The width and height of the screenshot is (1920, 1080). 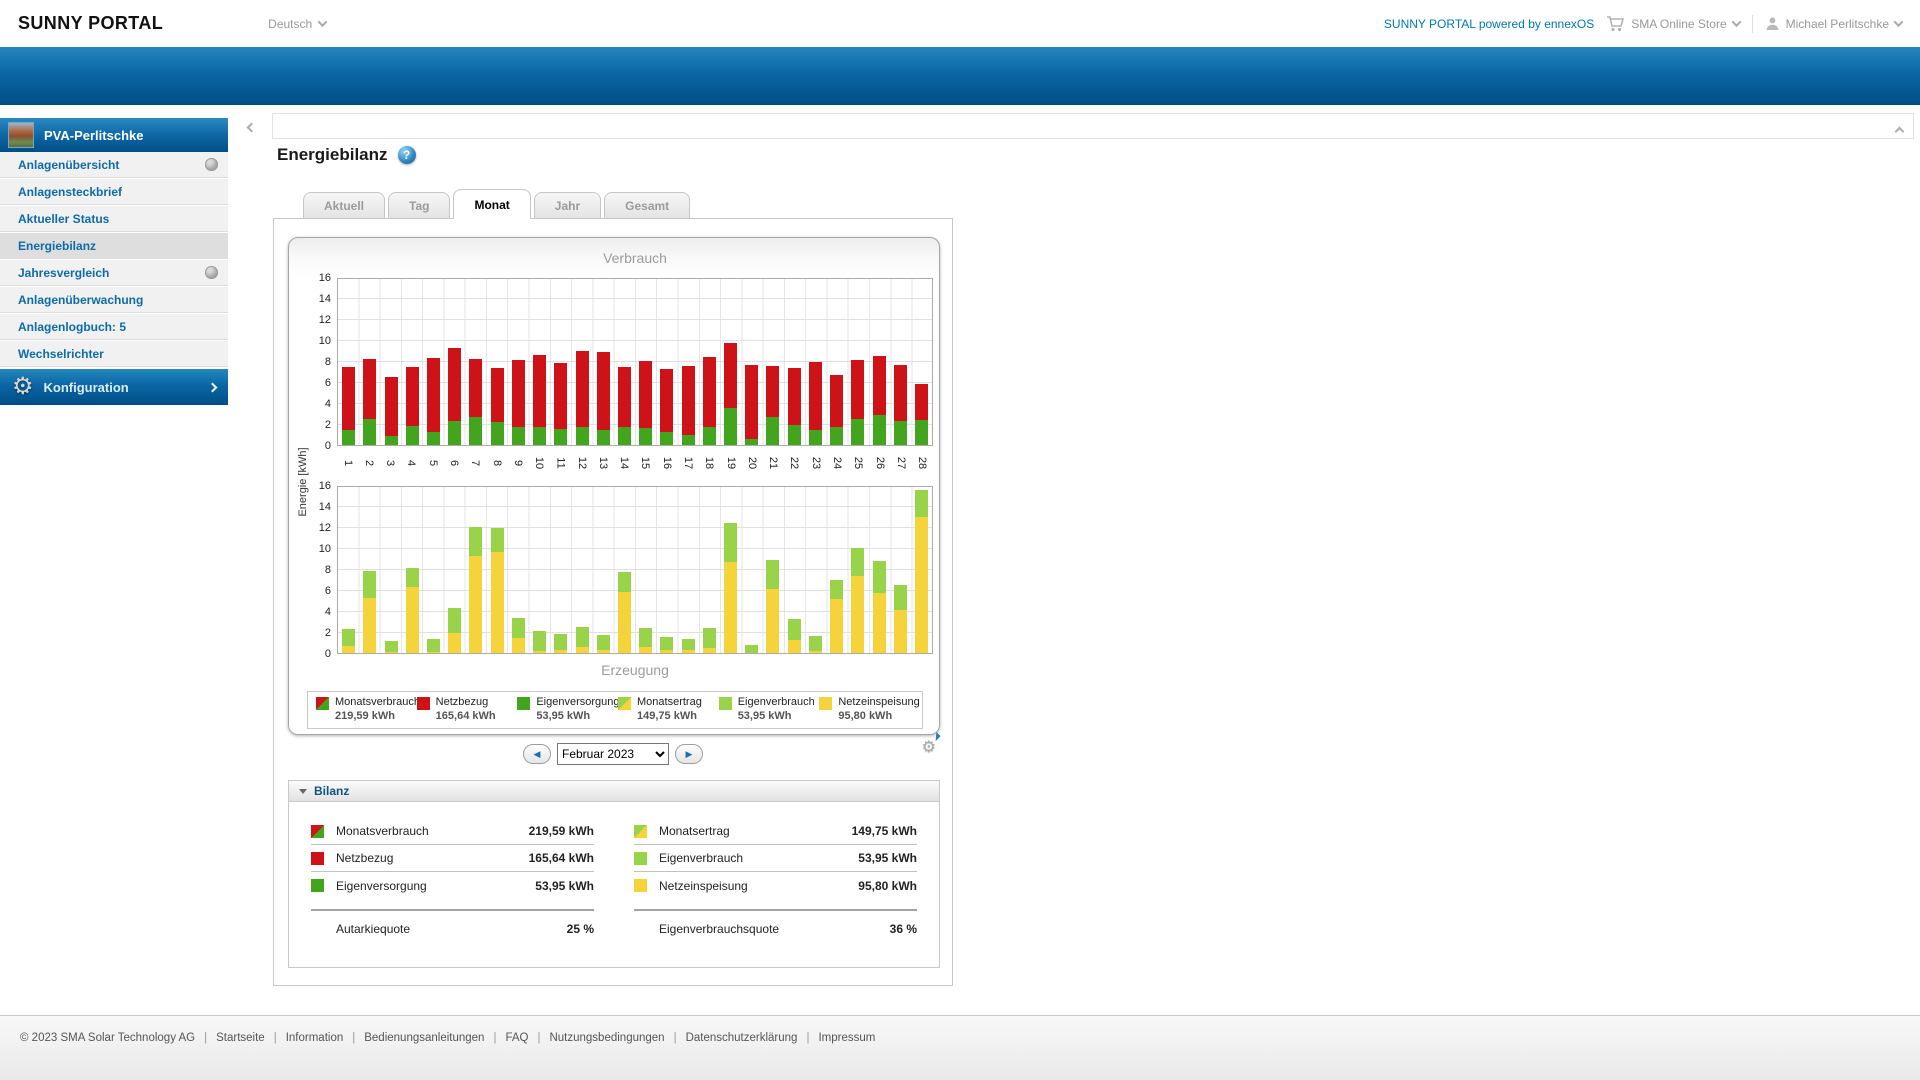 I want to click on chart-settings-button: ⚙, so click(x=931, y=744).